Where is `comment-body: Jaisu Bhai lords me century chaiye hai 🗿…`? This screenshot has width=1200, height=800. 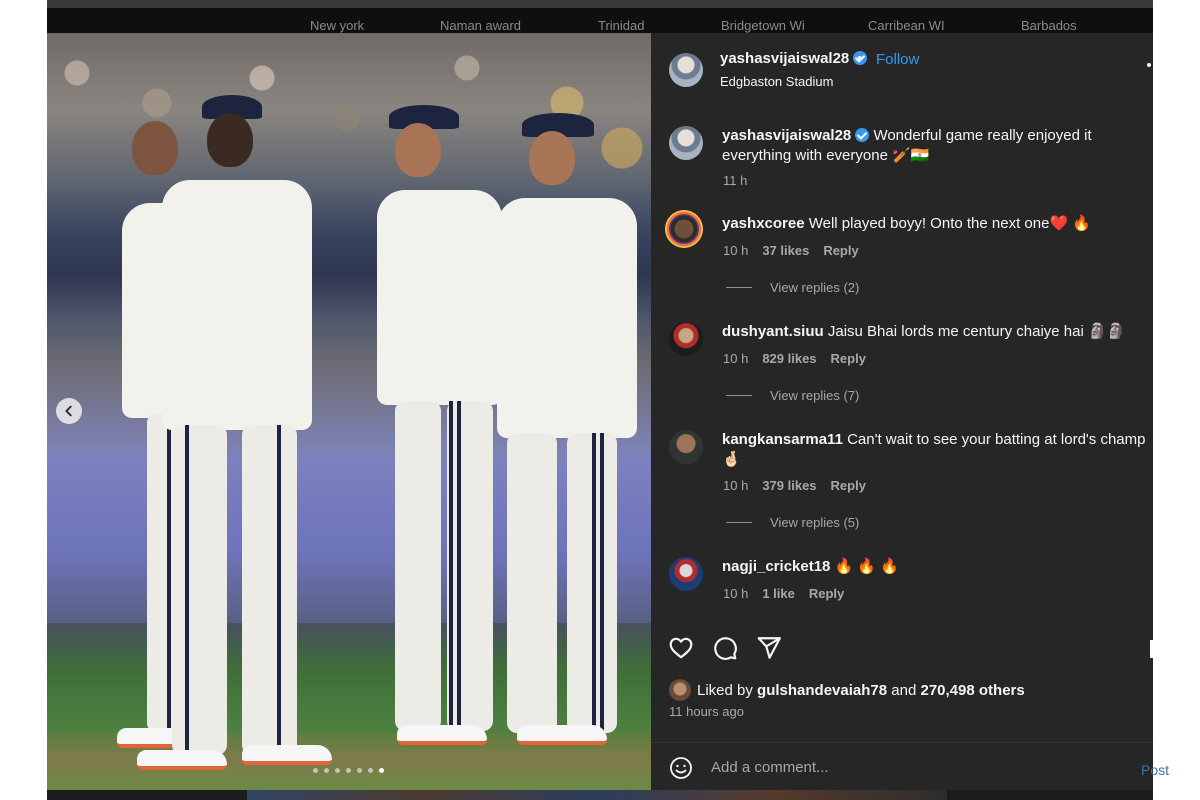
comment-body: Jaisu Bhai lords me century chaiye hai 🗿… is located at coordinates (976, 331).